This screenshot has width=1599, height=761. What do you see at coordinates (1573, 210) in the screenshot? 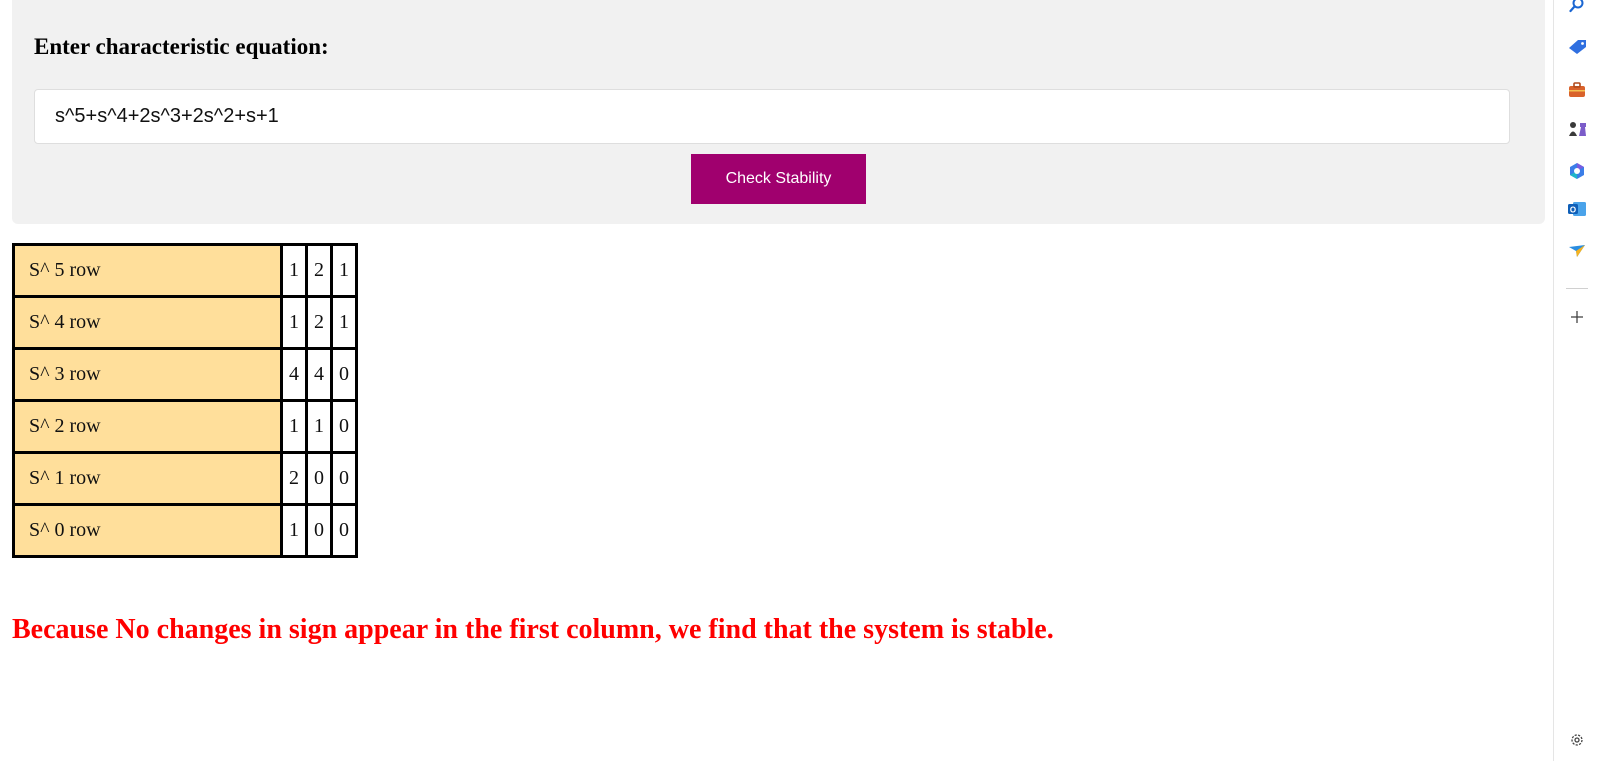
I see `svg-text: O` at bounding box center [1573, 210].